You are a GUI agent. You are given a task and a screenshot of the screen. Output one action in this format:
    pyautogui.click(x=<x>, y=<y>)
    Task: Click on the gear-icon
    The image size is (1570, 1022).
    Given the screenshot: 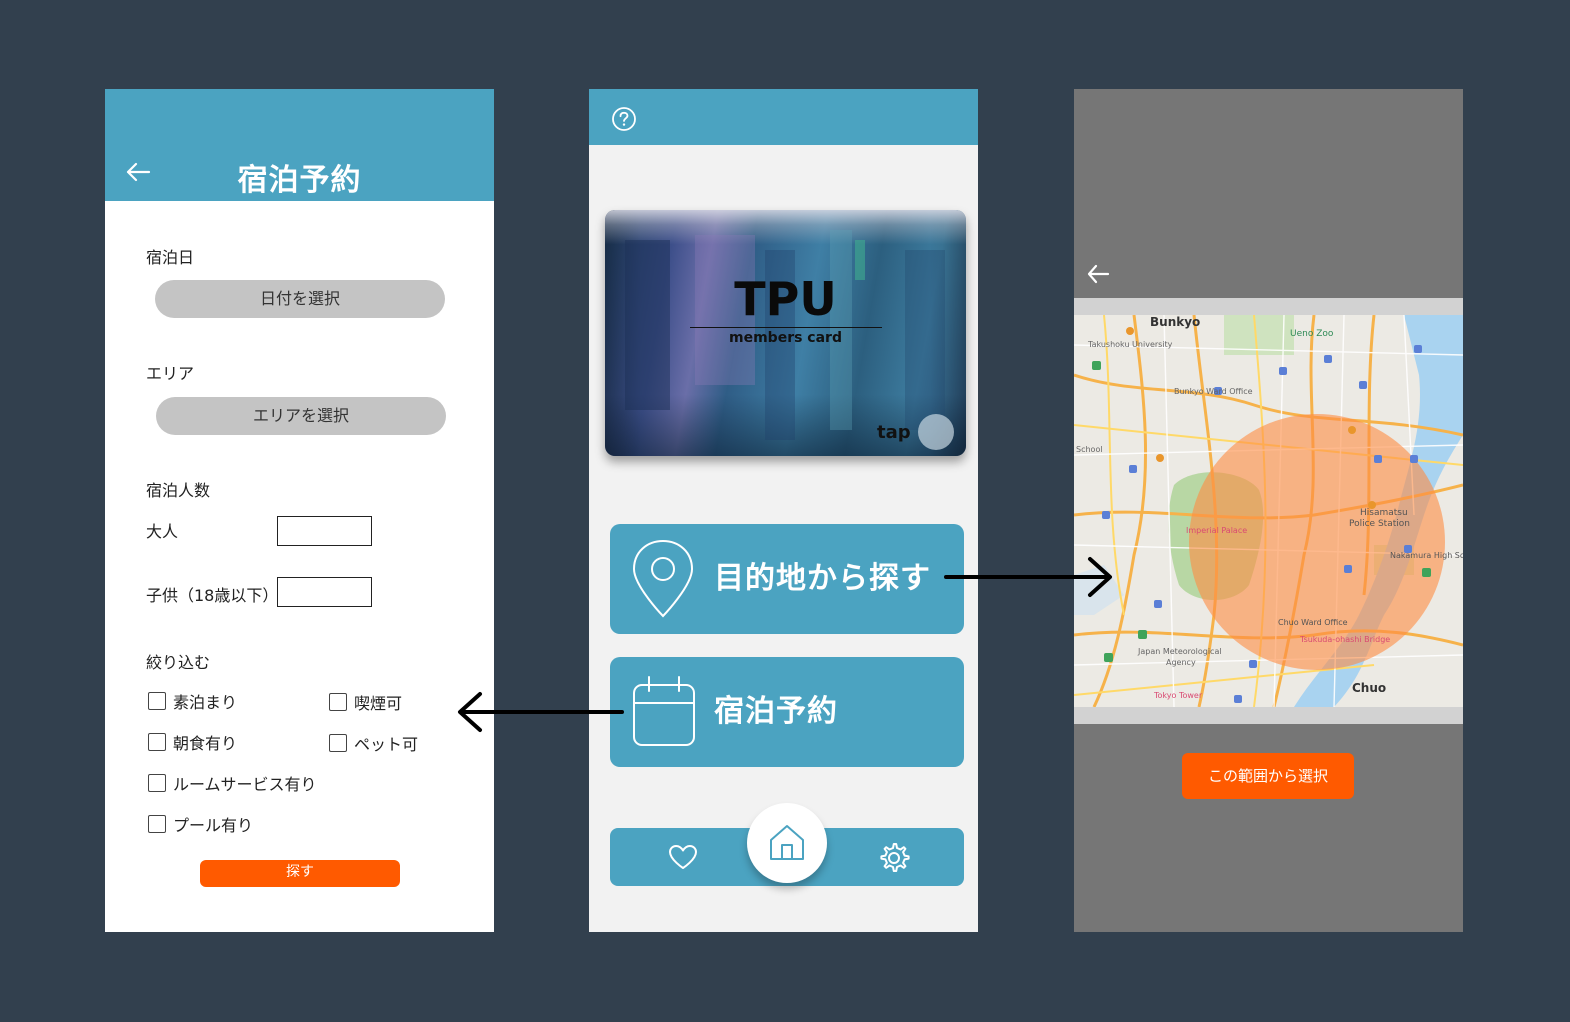 What is the action you would take?
    pyautogui.click(x=894, y=858)
    